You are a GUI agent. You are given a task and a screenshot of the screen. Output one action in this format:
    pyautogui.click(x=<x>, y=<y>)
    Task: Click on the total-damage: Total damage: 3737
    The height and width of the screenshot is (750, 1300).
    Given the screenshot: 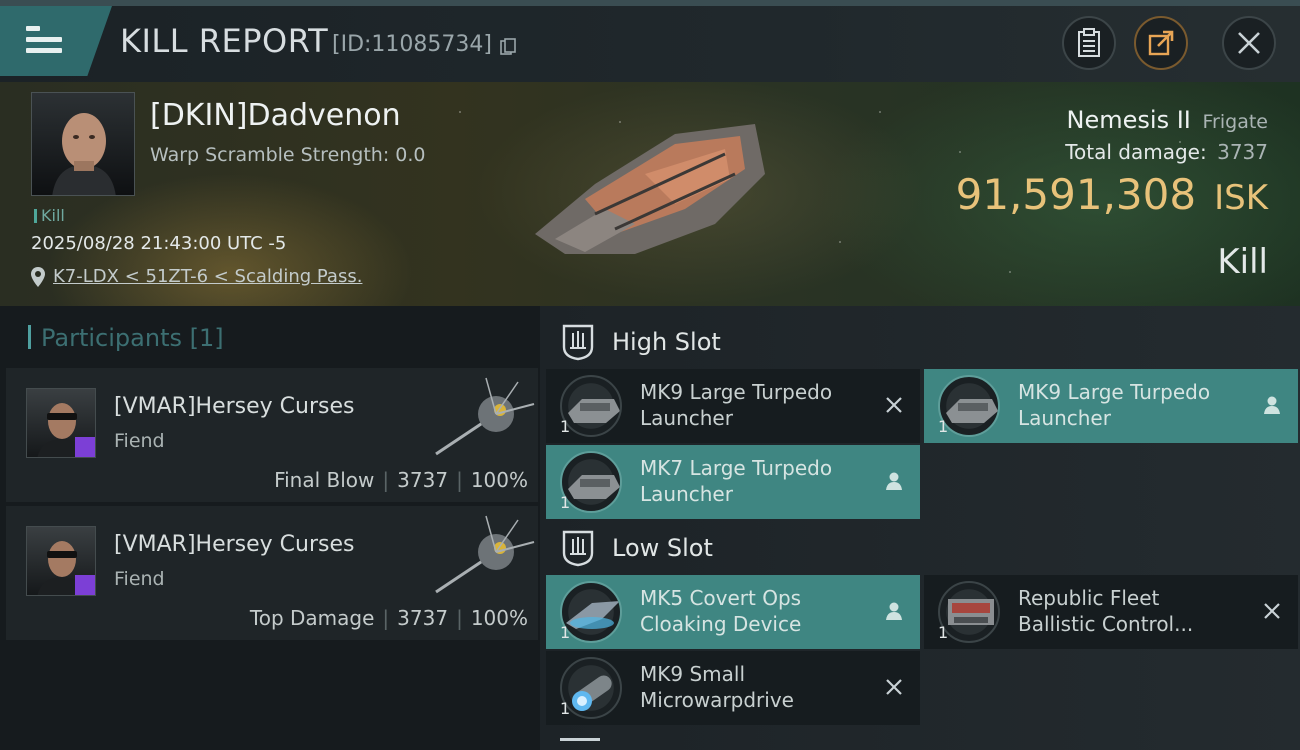 What is the action you would take?
    pyautogui.click(x=1166, y=152)
    